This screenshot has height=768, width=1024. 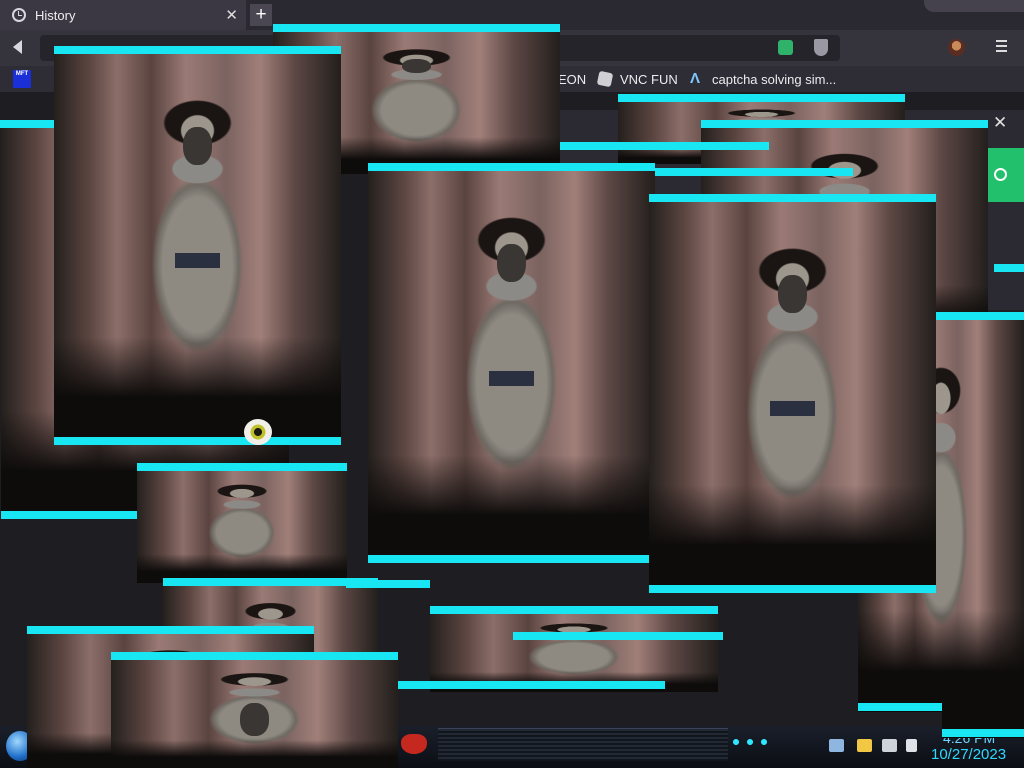 What do you see at coordinates (836, 745) in the screenshot?
I see `network-icon` at bounding box center [836, 745].